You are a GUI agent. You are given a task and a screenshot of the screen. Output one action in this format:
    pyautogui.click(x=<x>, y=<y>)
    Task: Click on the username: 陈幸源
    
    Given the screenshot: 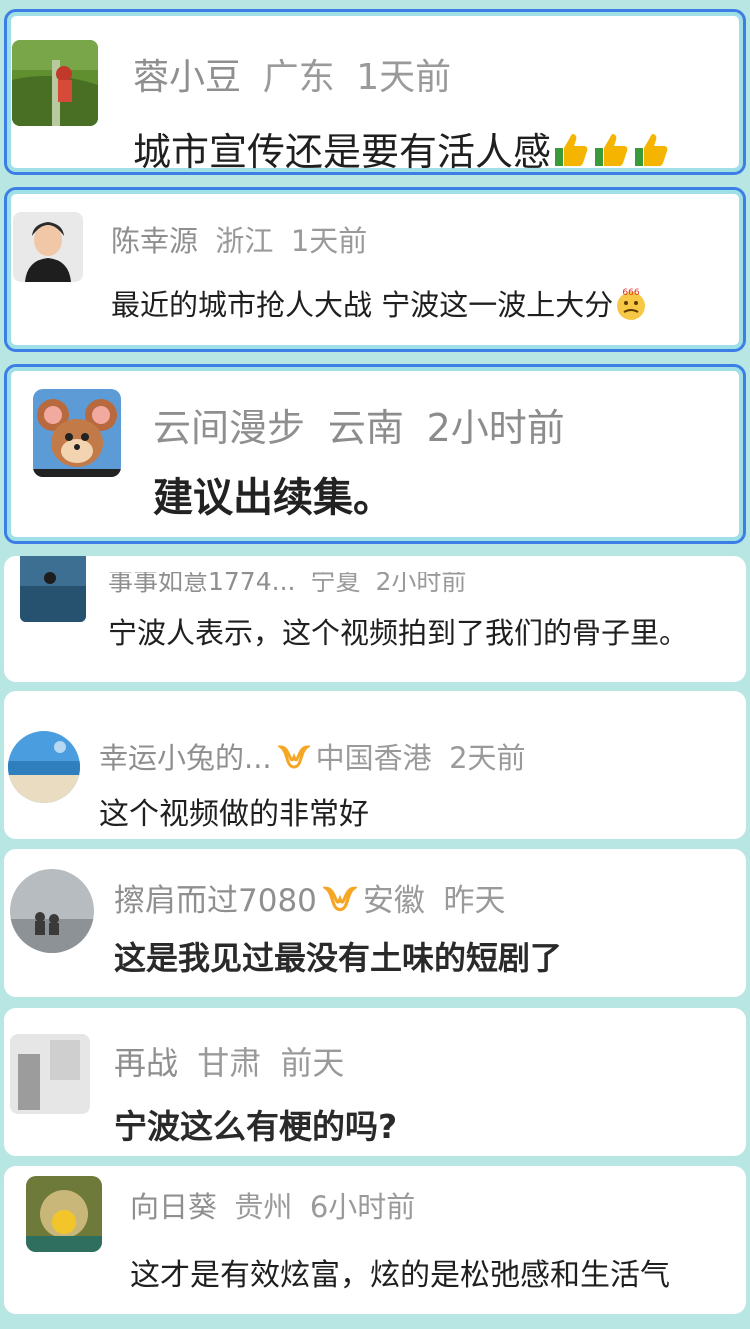 What is the action you would take?
    pyautogui.click(x=154, y=241)
    